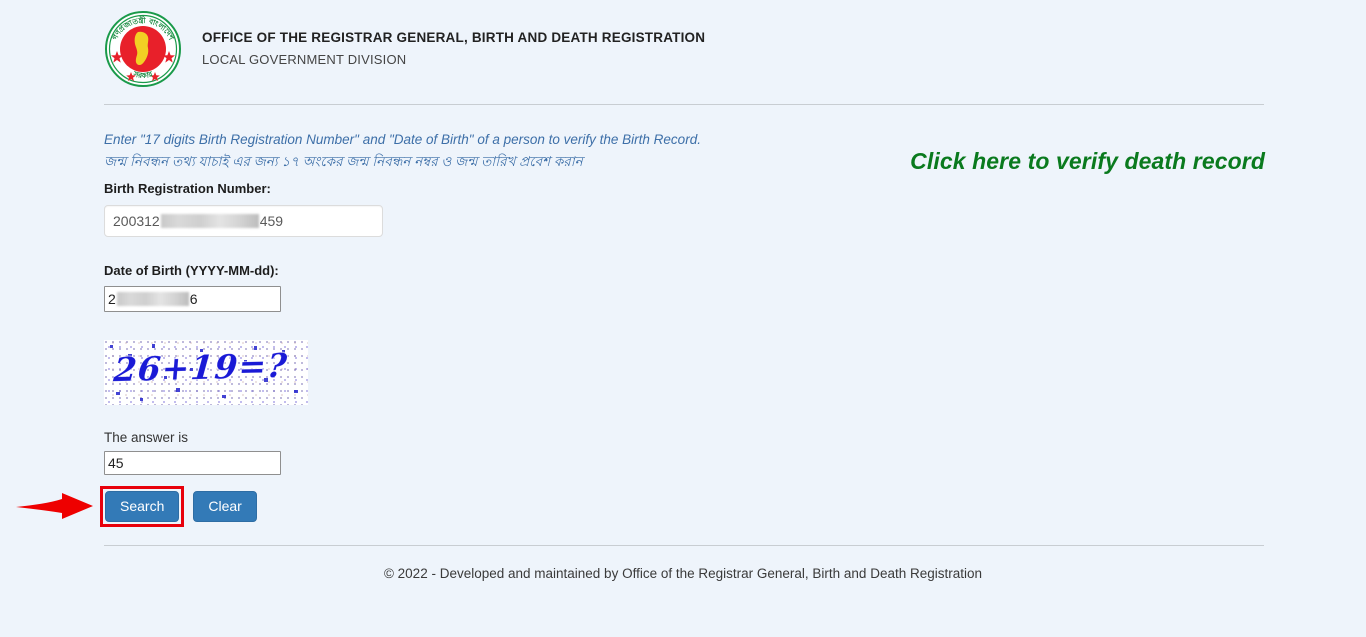 The height and width of the screenshot is (637, 1366). What do you see at coordinates (191, 270) in the screenshot?
I see `dob-label: Date of Birth (YYYY-MM-dd):` at bounding box center [191, 270].